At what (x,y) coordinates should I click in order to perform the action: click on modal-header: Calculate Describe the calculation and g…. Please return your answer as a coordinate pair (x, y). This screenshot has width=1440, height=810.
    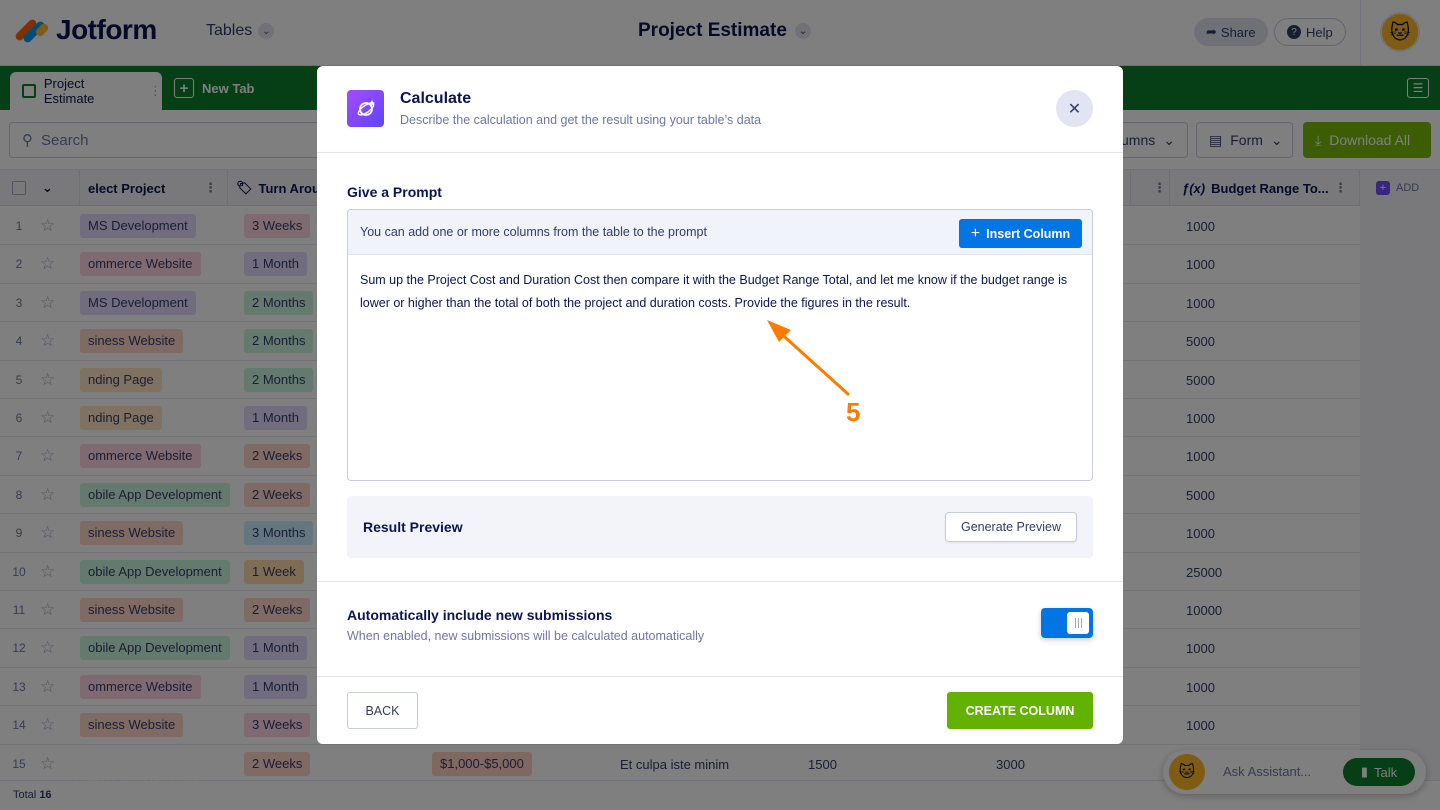
    Looking at the image, I should click on (720, 109).